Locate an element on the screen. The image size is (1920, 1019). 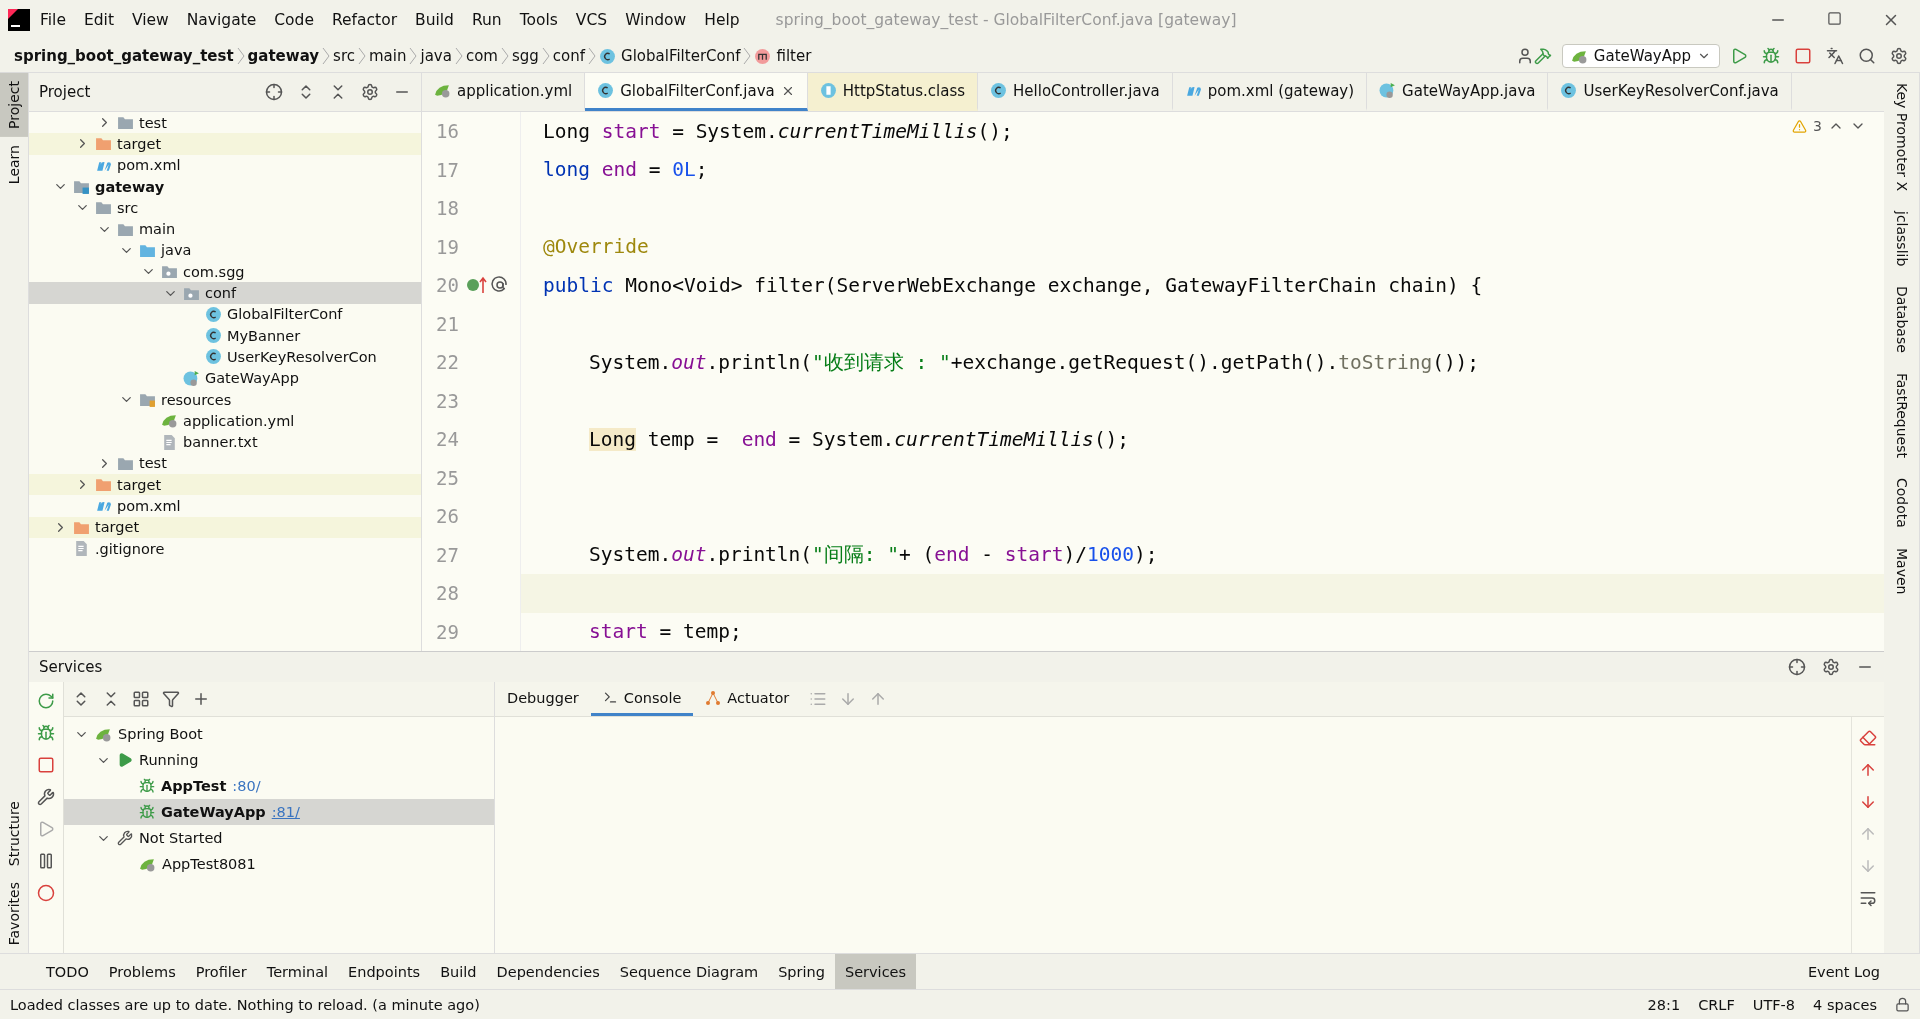
clear-icon is located at coordinates (1868, 738).